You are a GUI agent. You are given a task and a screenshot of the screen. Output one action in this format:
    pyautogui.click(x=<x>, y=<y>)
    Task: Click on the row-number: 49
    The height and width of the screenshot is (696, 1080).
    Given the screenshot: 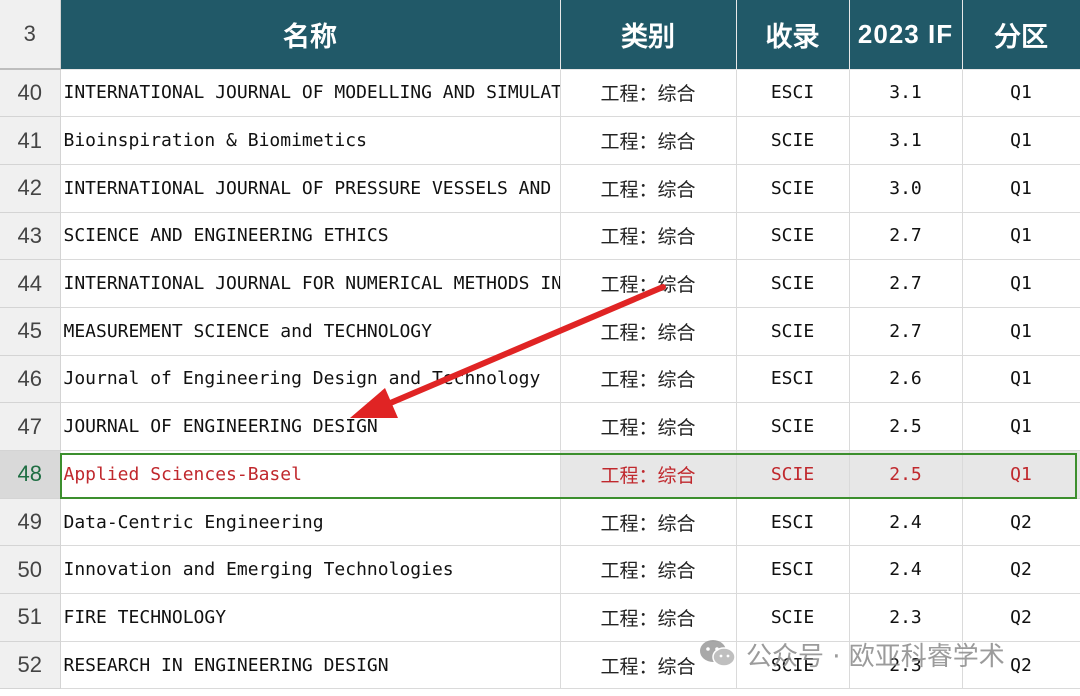 What is the action you would take?
    pyautogui.click(x=30, y=522)
    